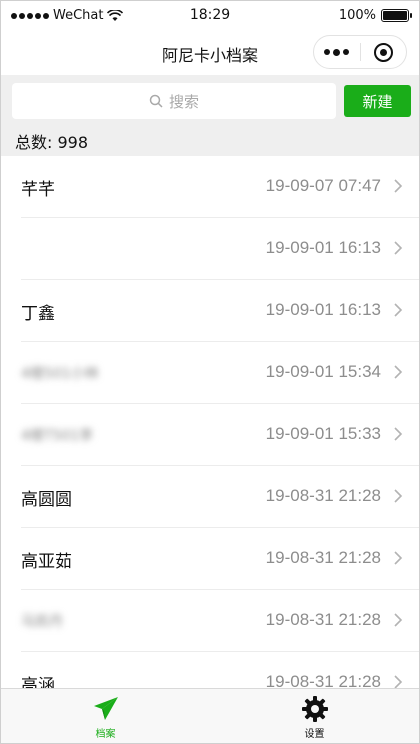 Image resolution: width=420 pixels, height=744 pixels. Describe the element at coordinates (396, 15) in the screenshot. I see `battery-icon` at that location.